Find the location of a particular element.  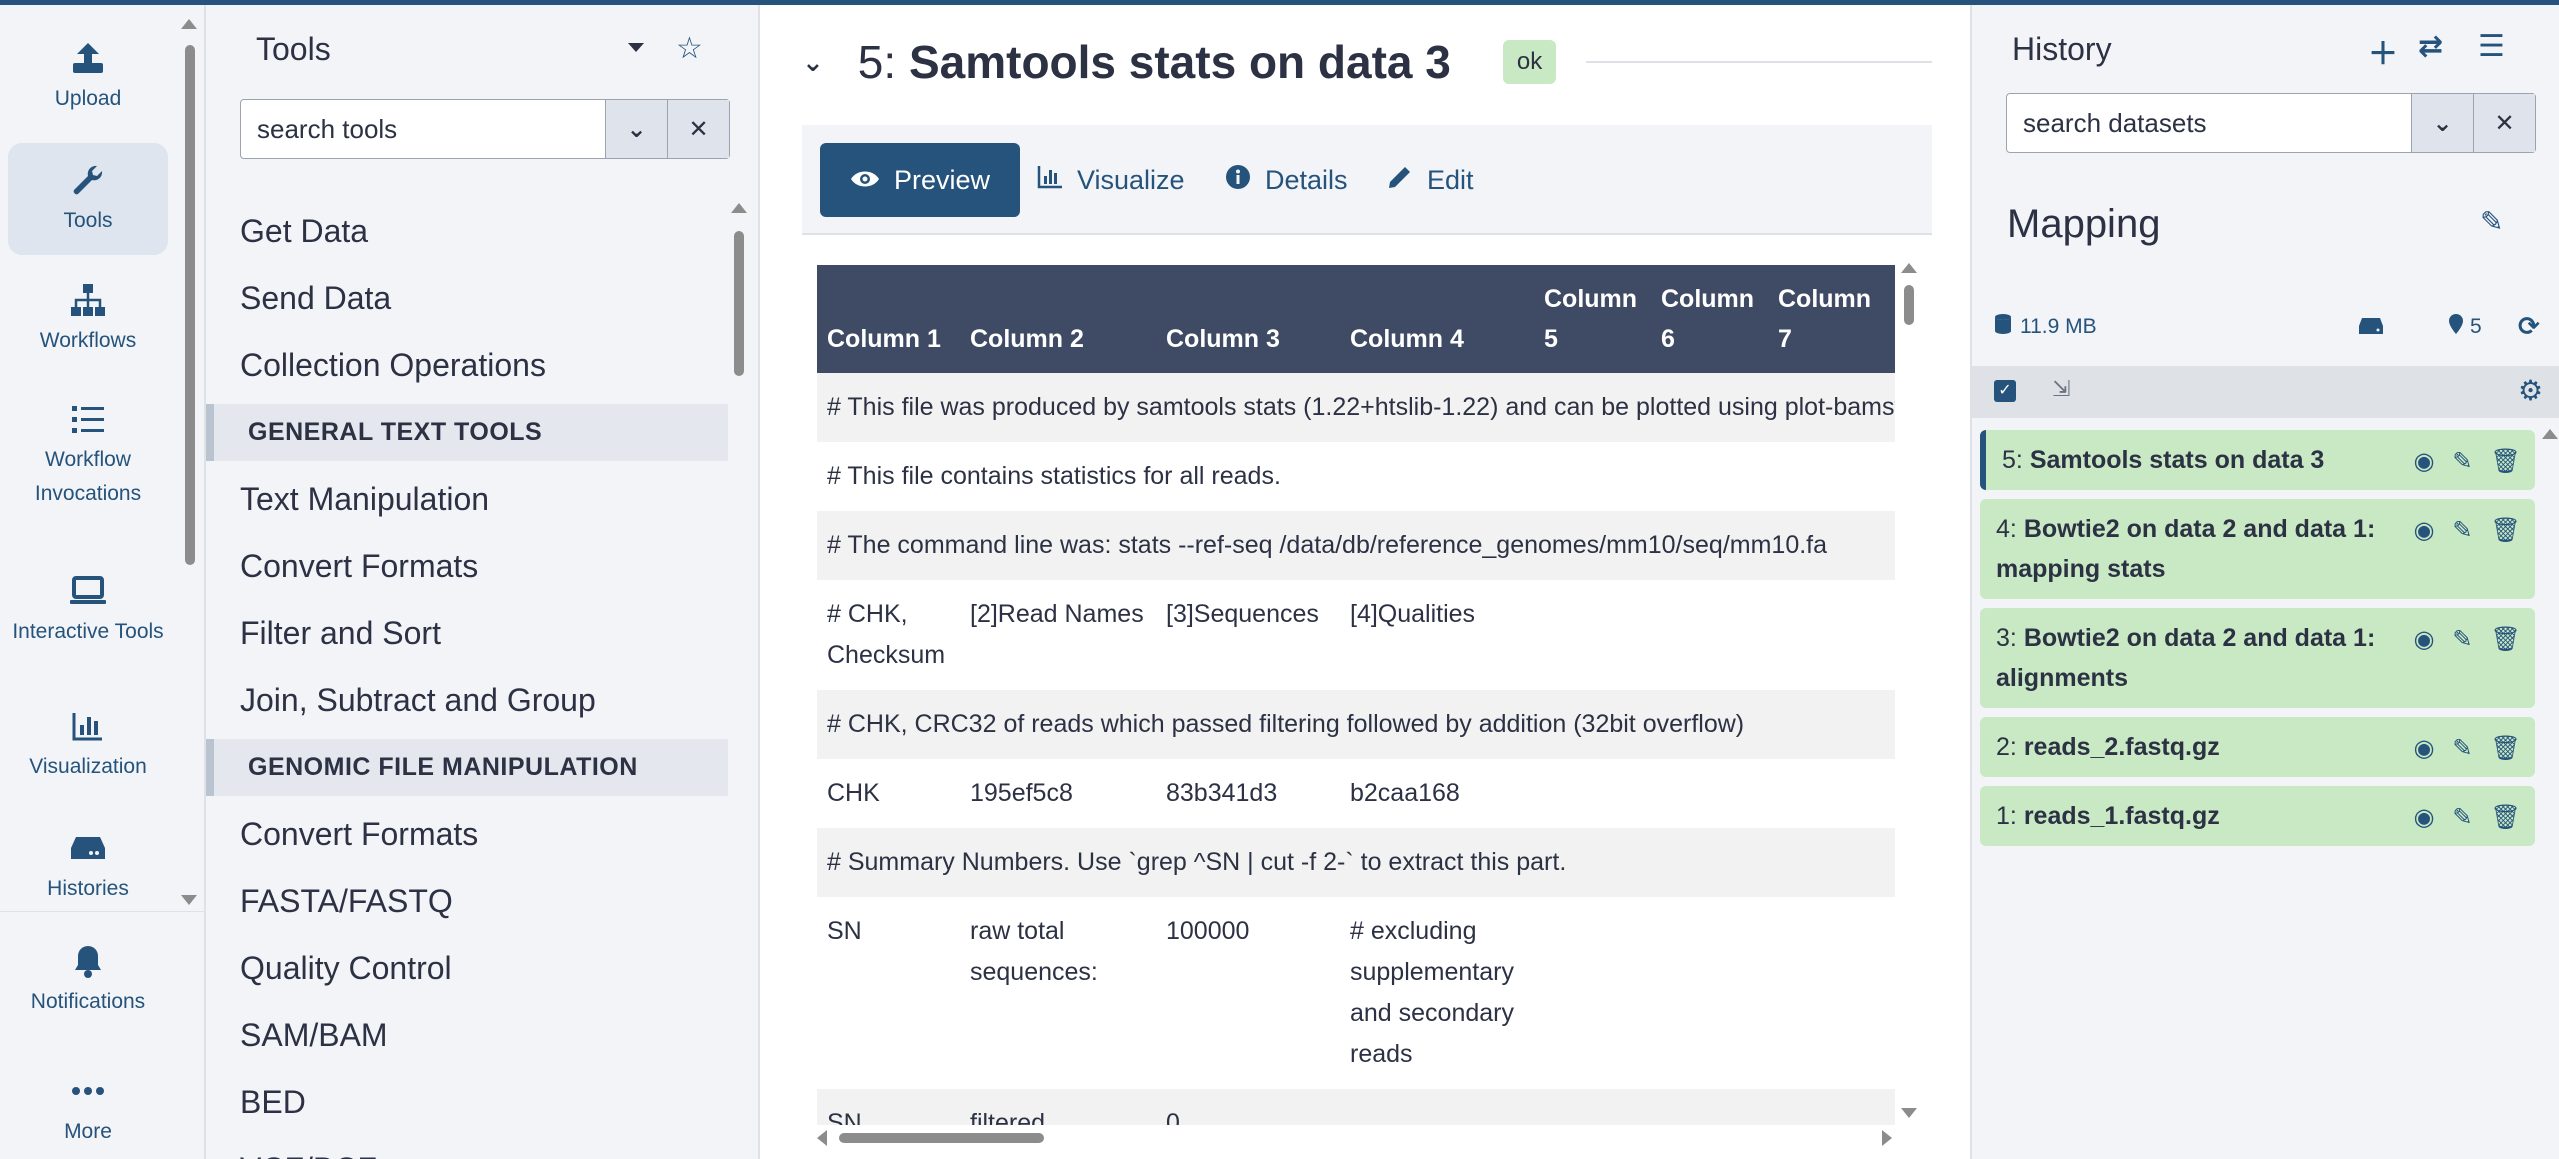

column-header: Column 2 is located at coordinates (1058, 319).